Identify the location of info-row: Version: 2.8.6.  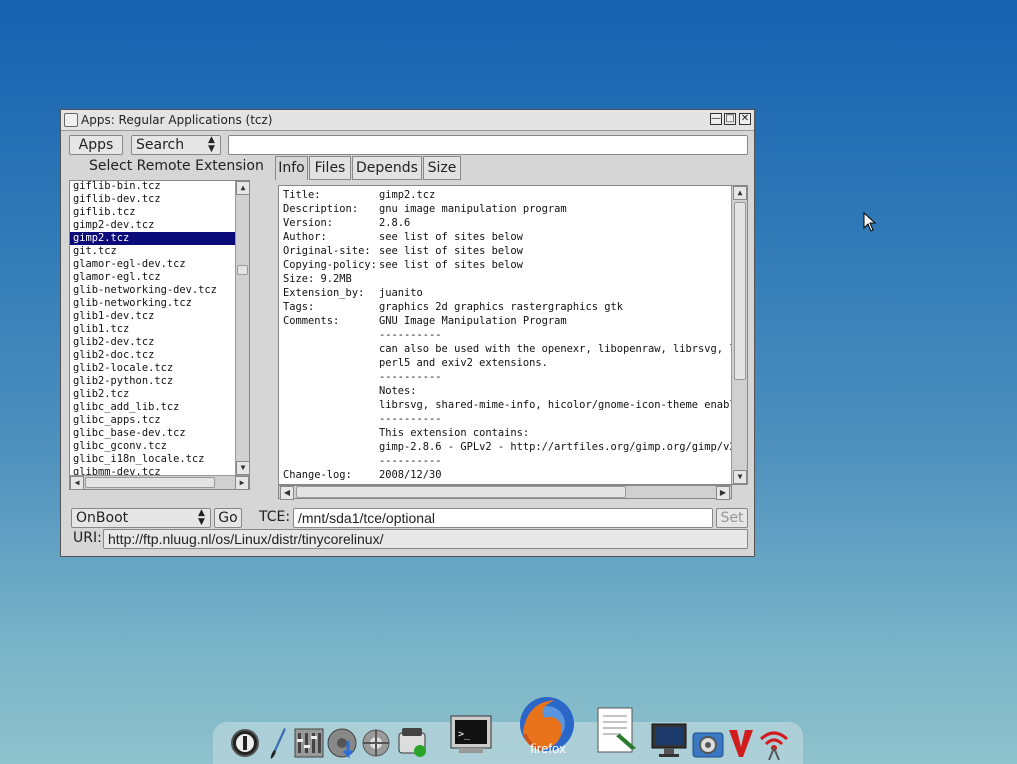
(505, 223).